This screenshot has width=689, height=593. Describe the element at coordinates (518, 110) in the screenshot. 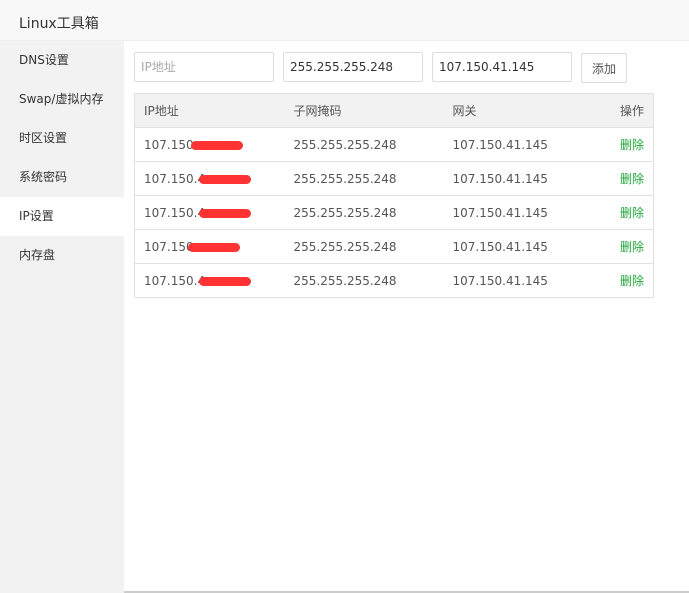

I see `header-gateway: 网关` at that location.